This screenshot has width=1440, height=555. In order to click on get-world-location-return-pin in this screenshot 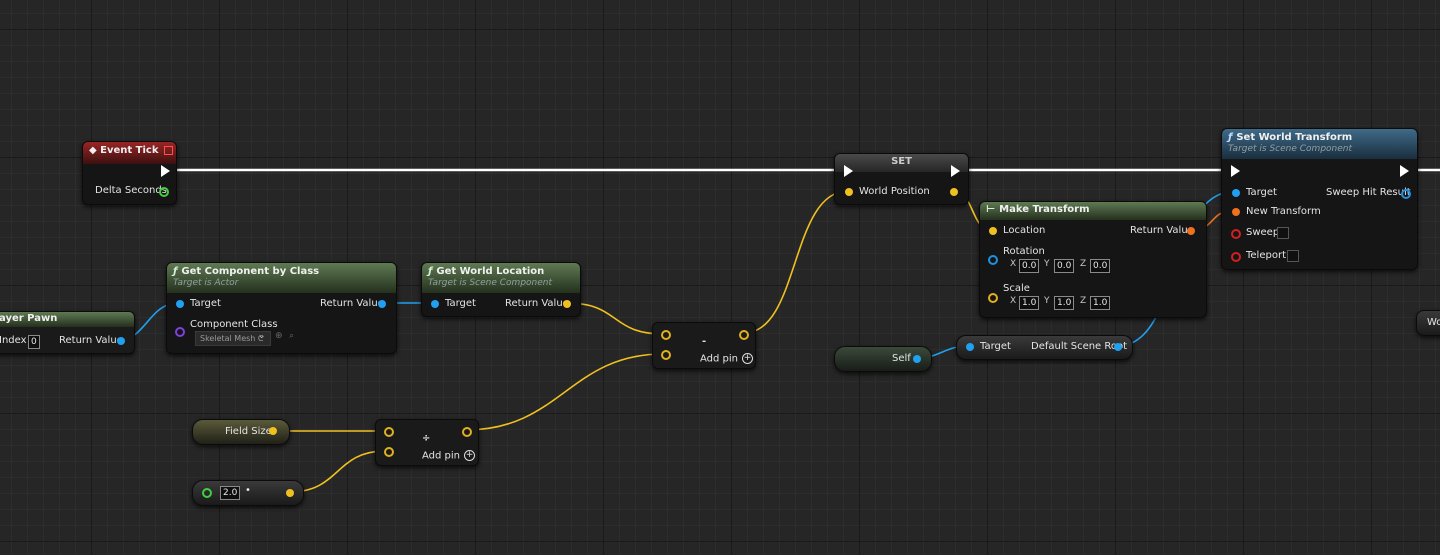, I will do `click(567, 304)`.